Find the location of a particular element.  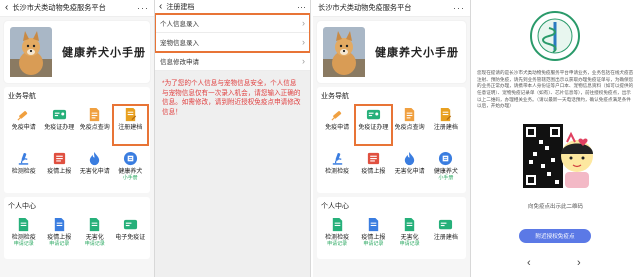

nav-label: 疫情上报 is located at coordinates (373, 172).